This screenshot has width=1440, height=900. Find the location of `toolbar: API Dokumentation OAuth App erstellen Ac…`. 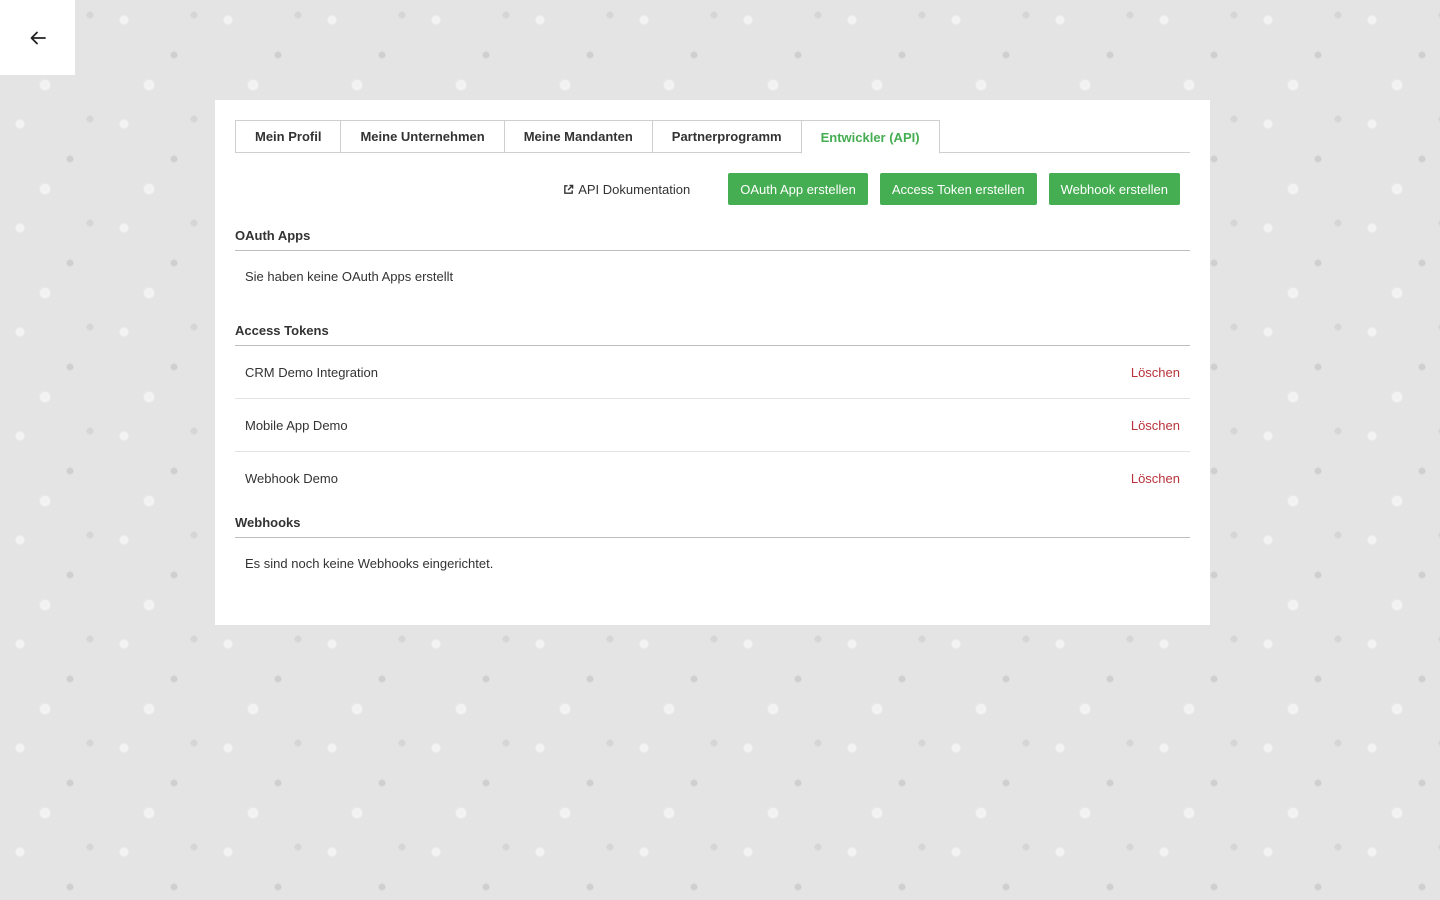

toolbar: API Dokumentation OAuth App erstellen Ac… is located at coordinates (712, 189).